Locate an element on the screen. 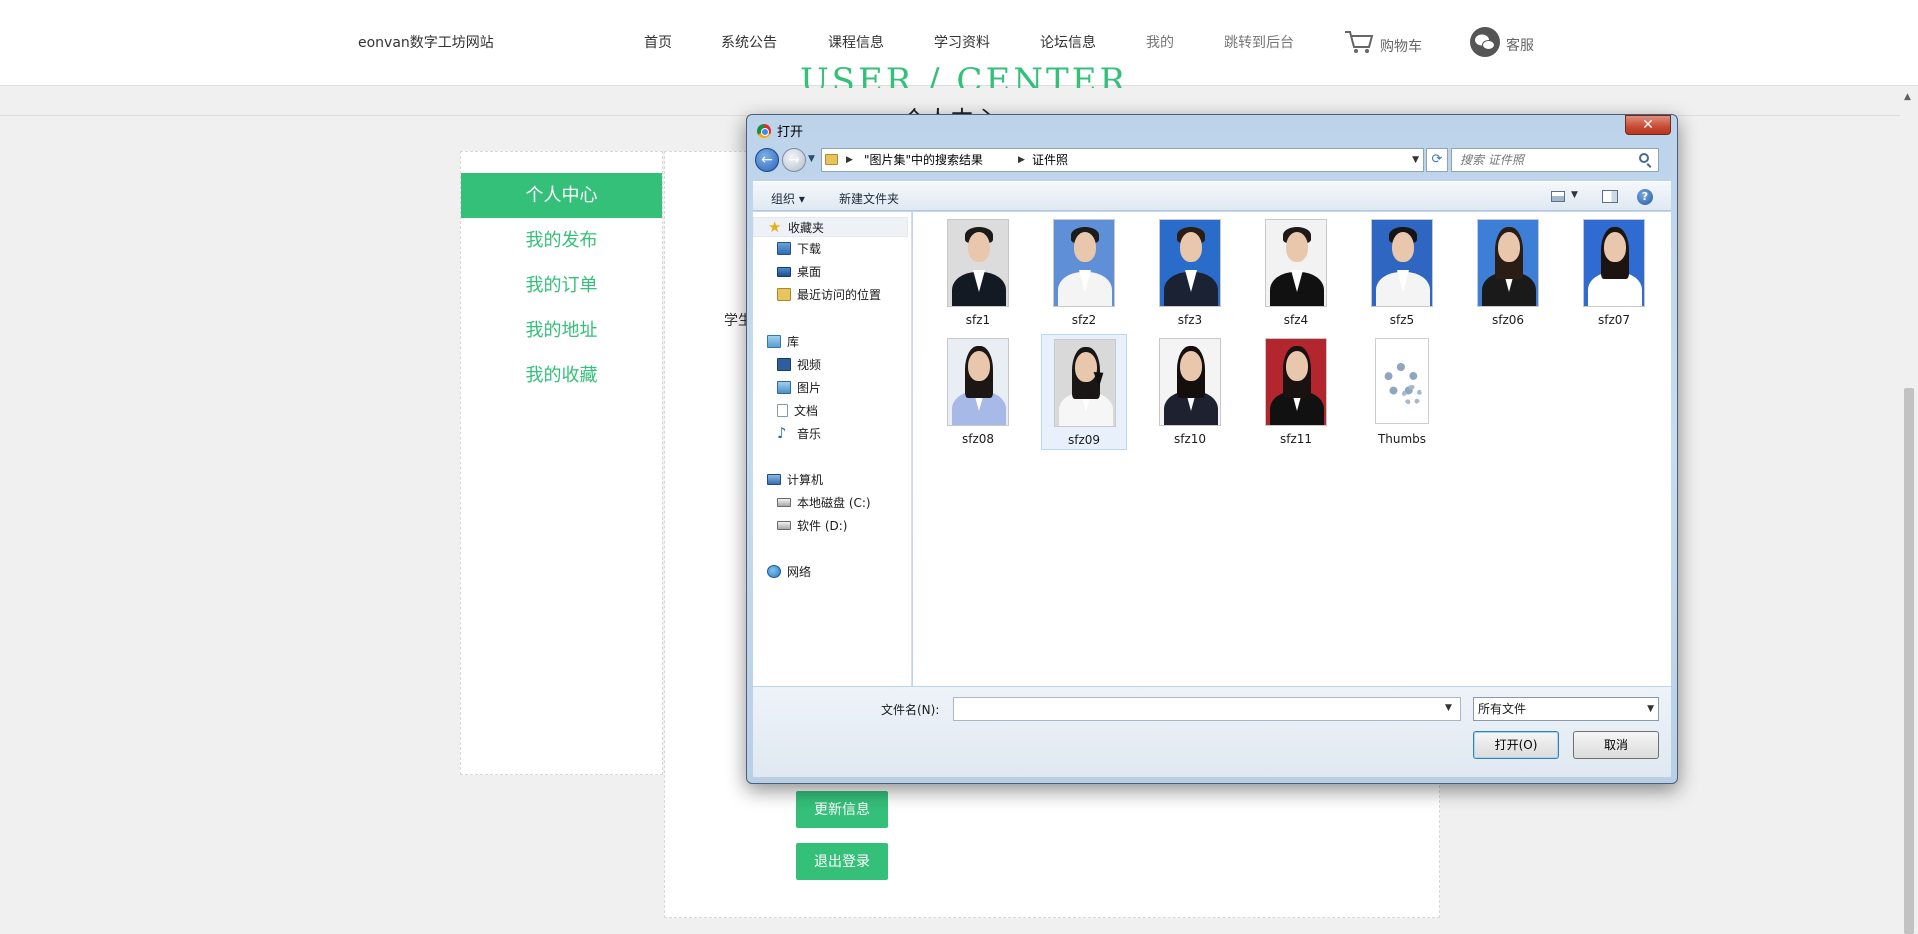 The width and height of the screenshot is (1918, 934). sidebar-item-orders: 我的订单 is located at coordinates (561, 285).